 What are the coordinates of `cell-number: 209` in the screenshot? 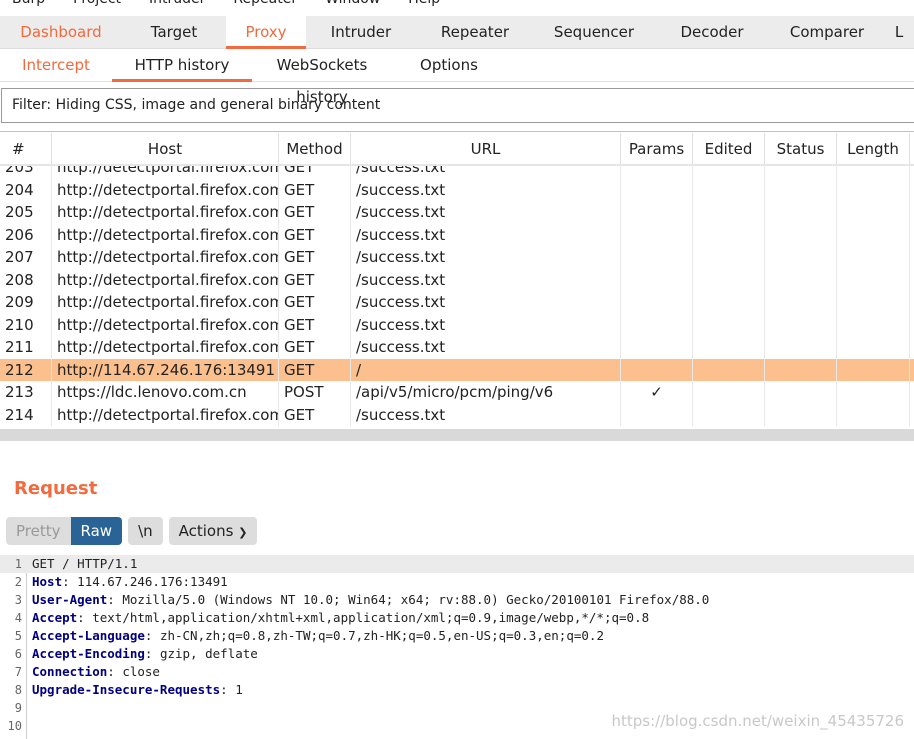 It's located at (26, 302).